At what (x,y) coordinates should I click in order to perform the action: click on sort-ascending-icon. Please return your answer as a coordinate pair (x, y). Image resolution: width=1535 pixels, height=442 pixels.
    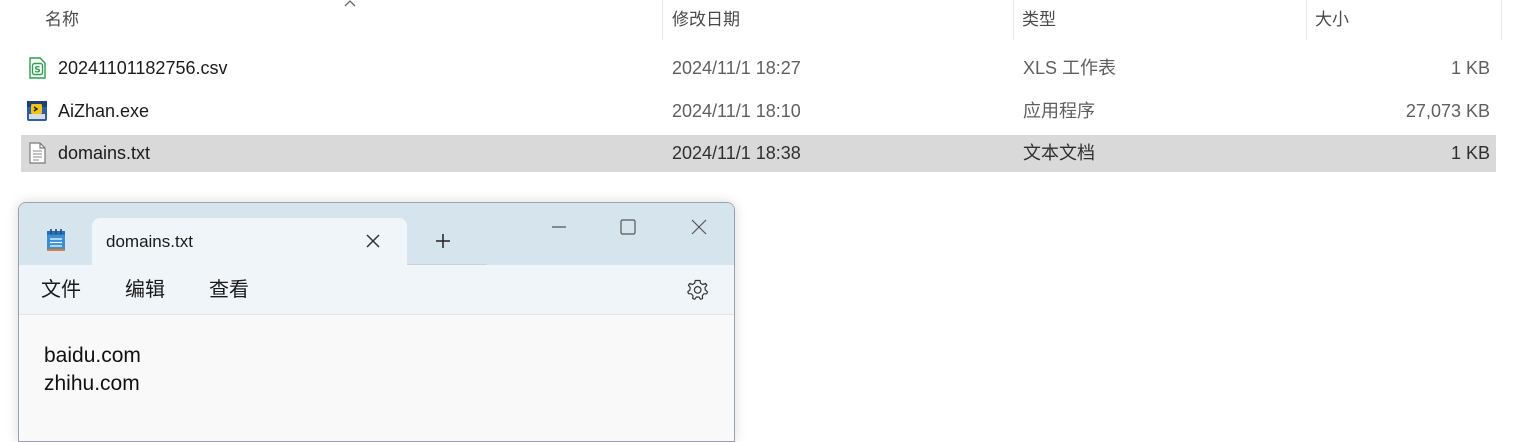
    Looking at the image, I should click on (350, 3).